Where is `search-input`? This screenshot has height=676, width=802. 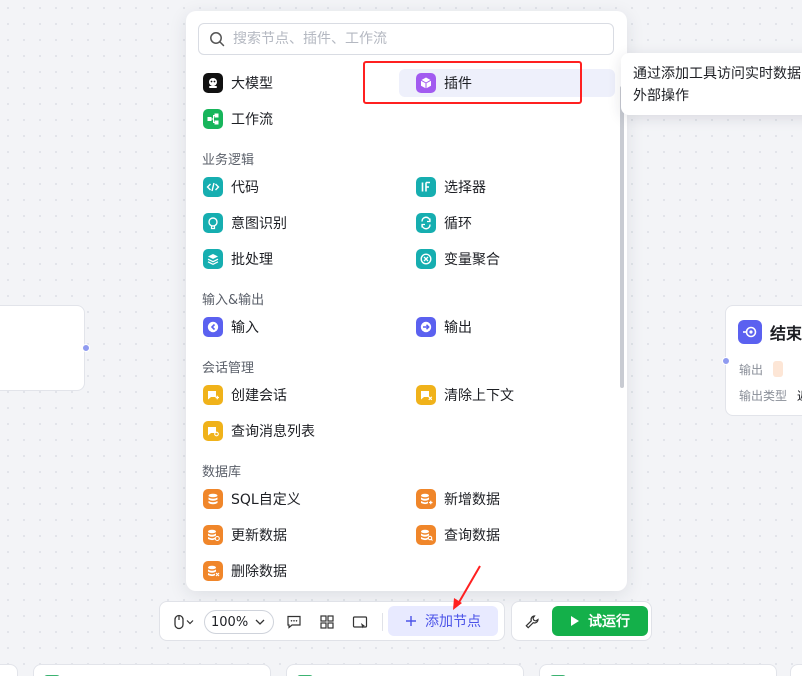
search-input is located at coordinates (413, 39).